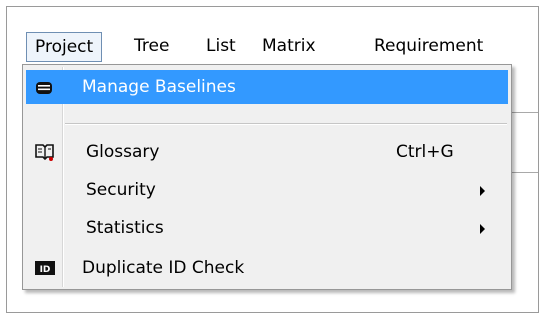  Describe the element at coordinates (163, 268) in the screenshot. I see `menu-item-label: Duplicate ID Check` at that location.